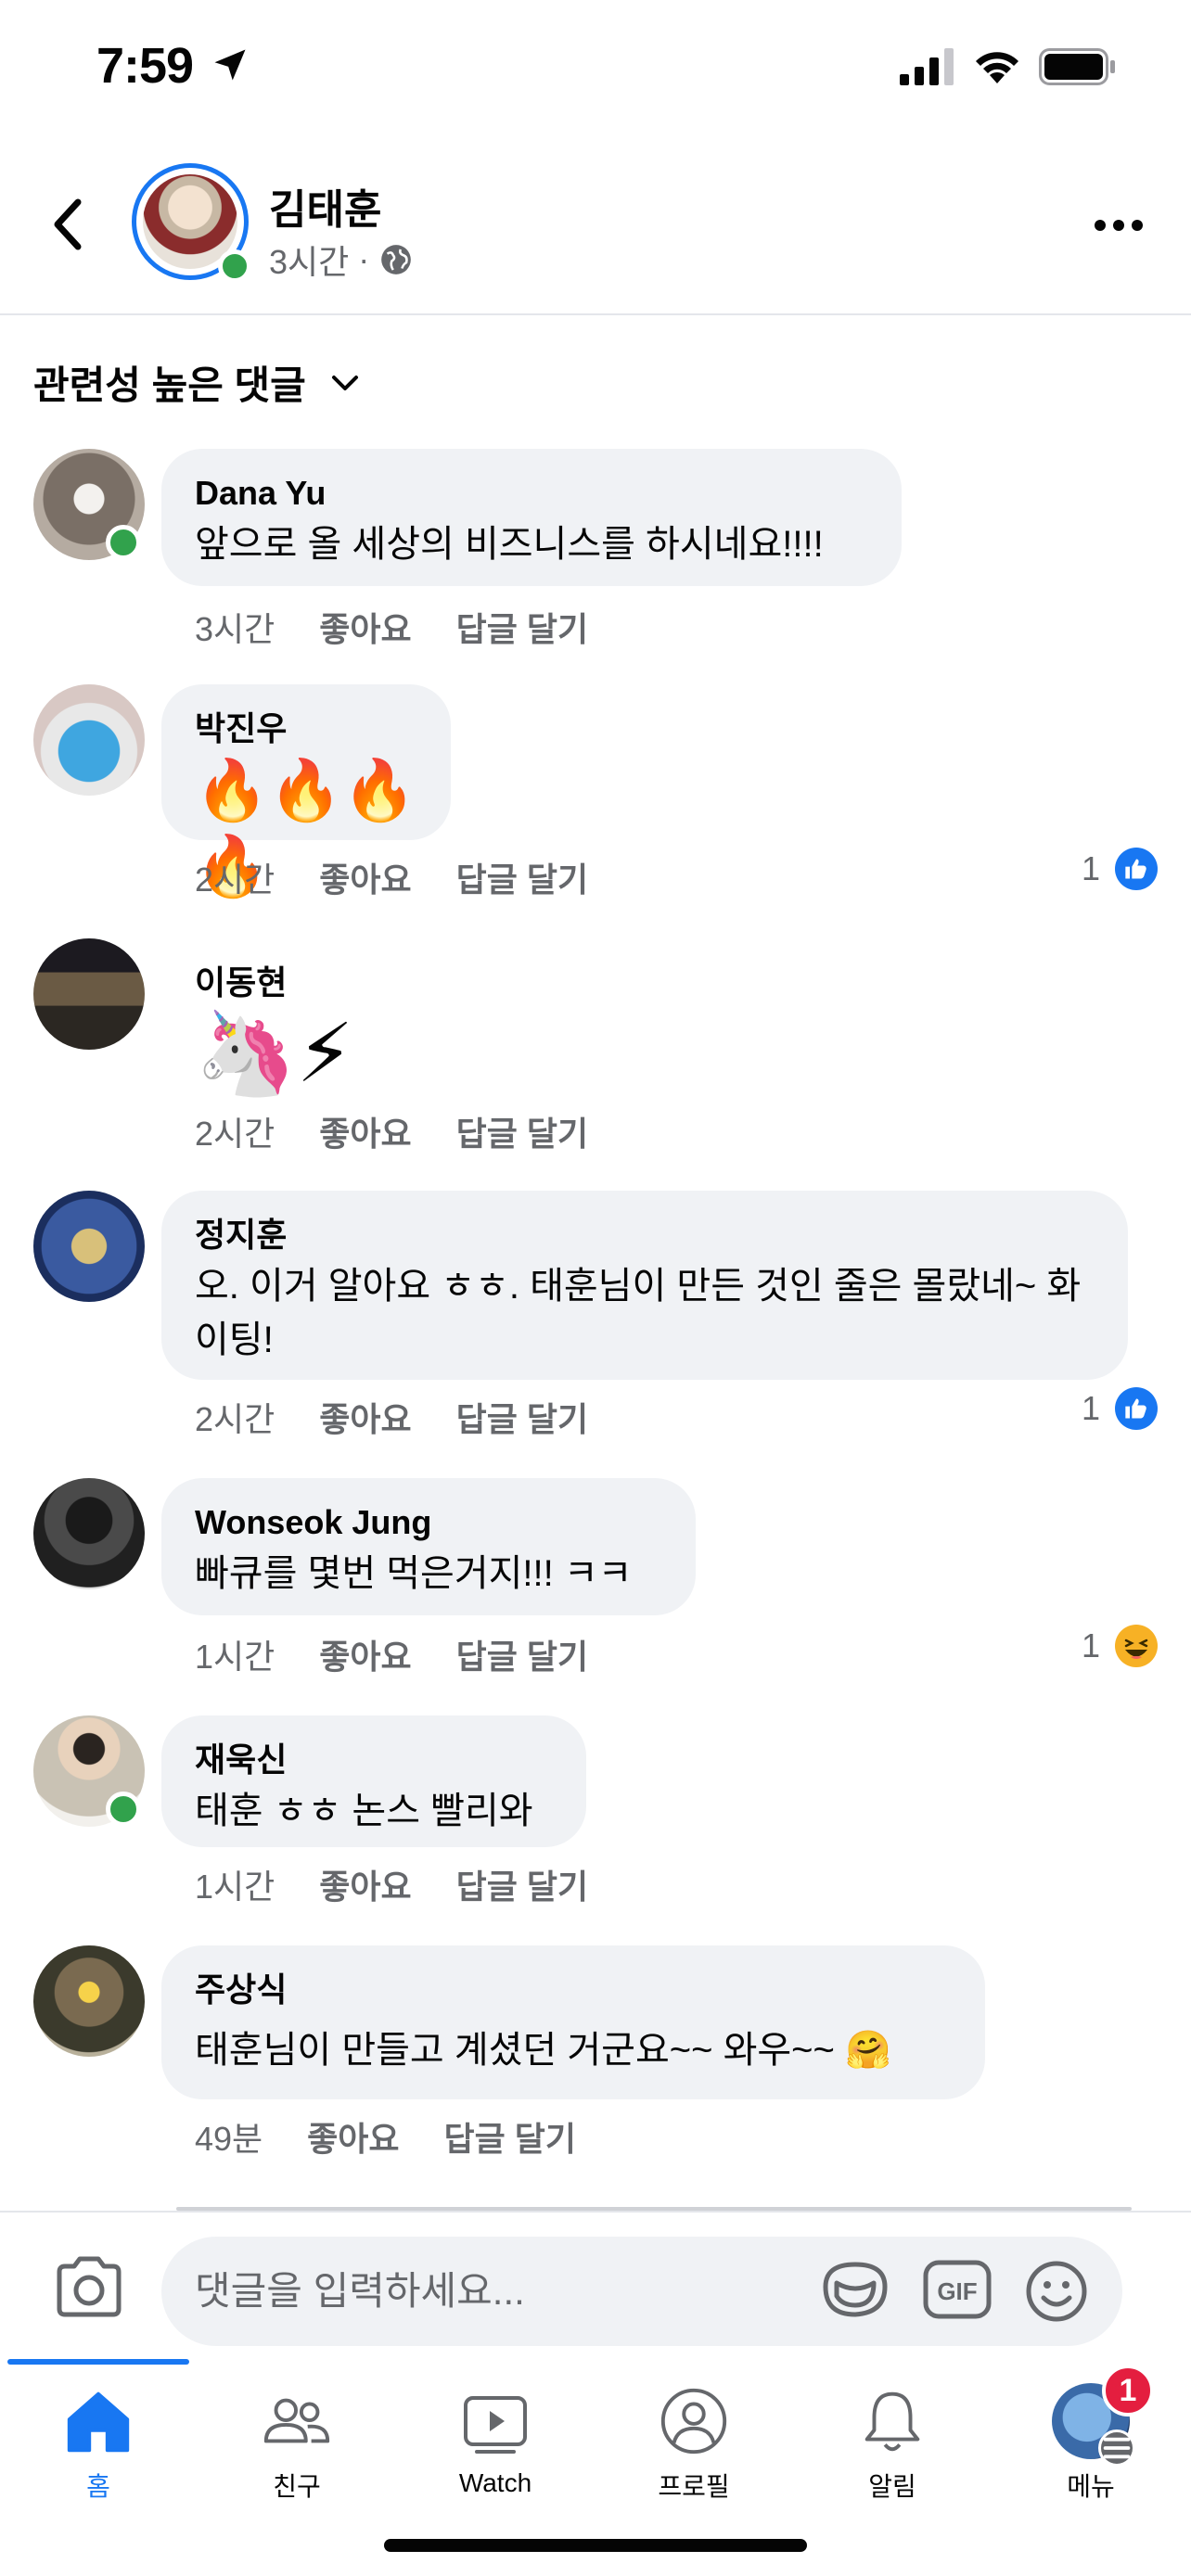 This screenshot has height=2576, width=1191. I want to click on comment-sort-dropdown: 관련성 높은 댓글, so click(196, 383).